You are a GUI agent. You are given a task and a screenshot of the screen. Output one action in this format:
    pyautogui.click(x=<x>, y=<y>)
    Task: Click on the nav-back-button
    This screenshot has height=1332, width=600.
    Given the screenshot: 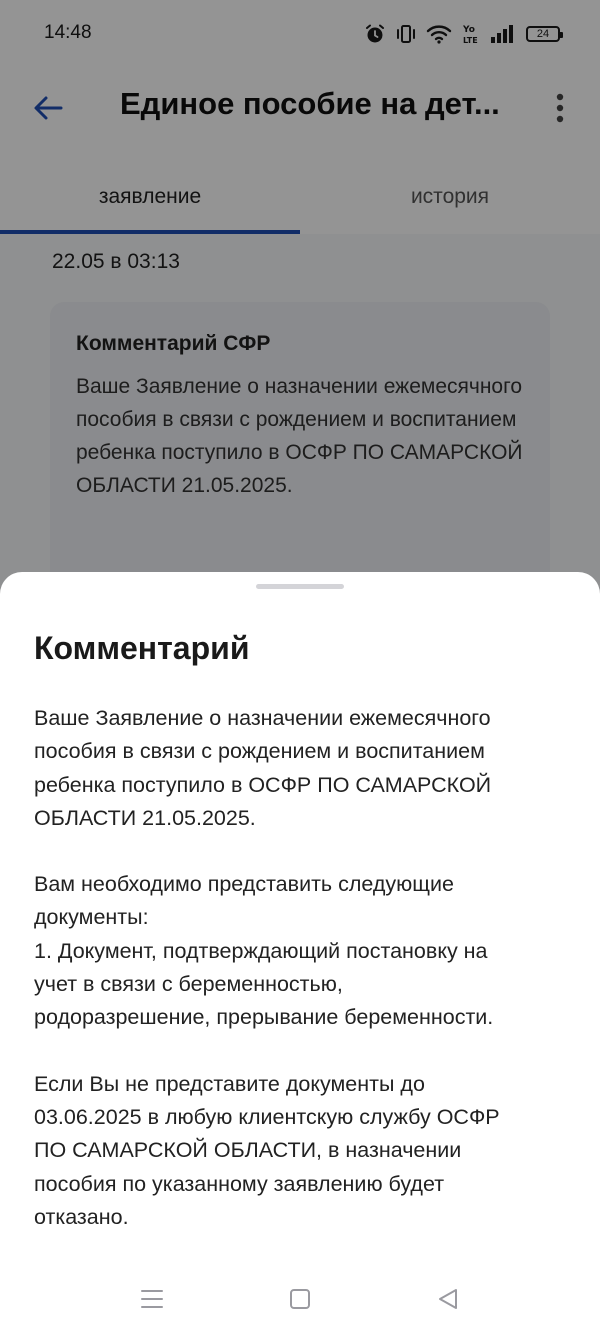 What is the action you would take?
    pyautogui.click(x=448, y=1299)
    